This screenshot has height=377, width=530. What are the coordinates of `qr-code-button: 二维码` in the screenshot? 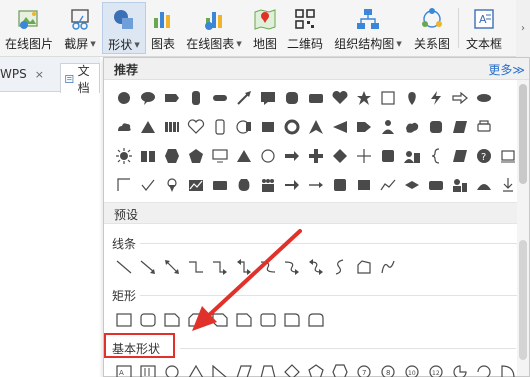 It's located at (305, 28).